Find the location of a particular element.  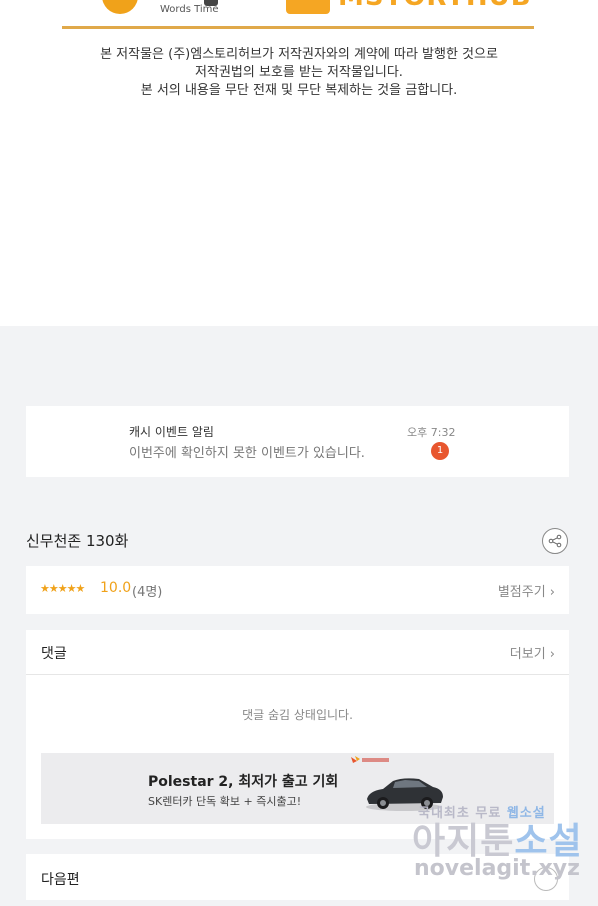

car-image-icon is located at coordinates (404, 794).